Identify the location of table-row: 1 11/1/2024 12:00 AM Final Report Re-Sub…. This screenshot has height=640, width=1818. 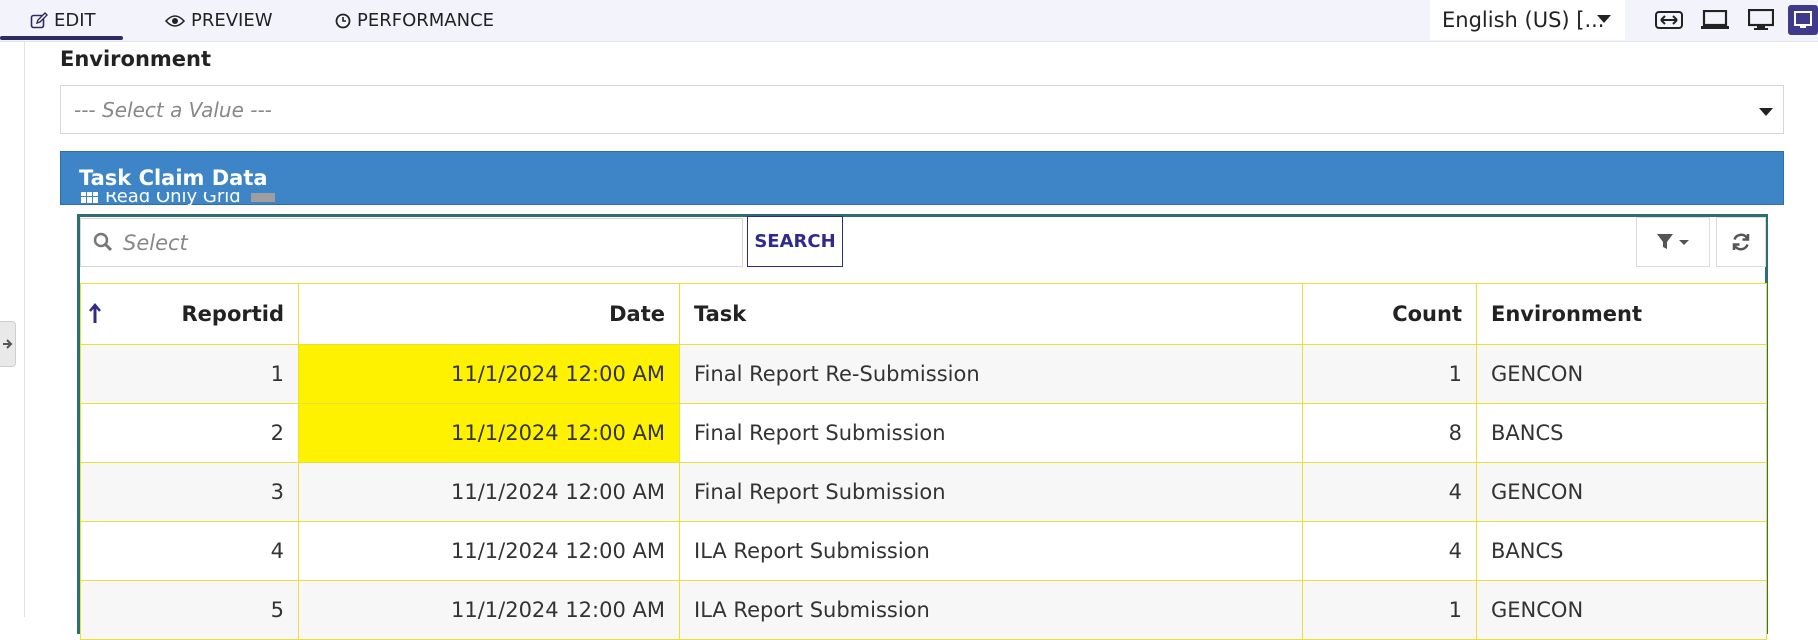
(923, 374).